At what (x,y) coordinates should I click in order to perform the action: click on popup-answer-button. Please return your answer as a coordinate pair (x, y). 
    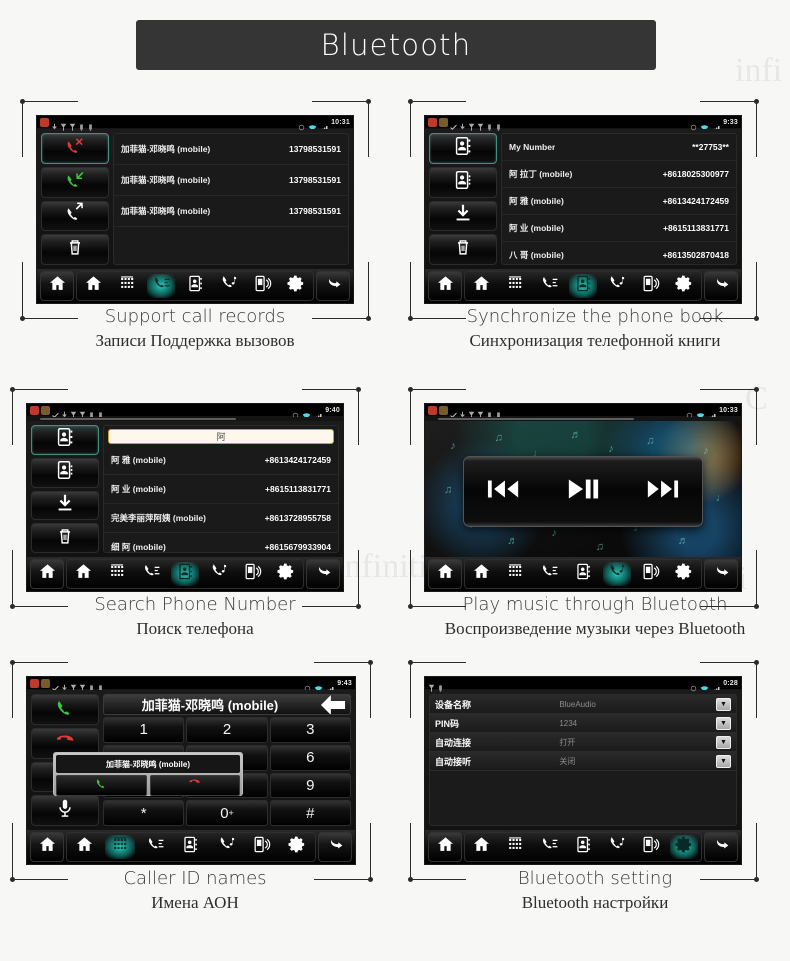
    Looking at the image, I should click on (101, 785).